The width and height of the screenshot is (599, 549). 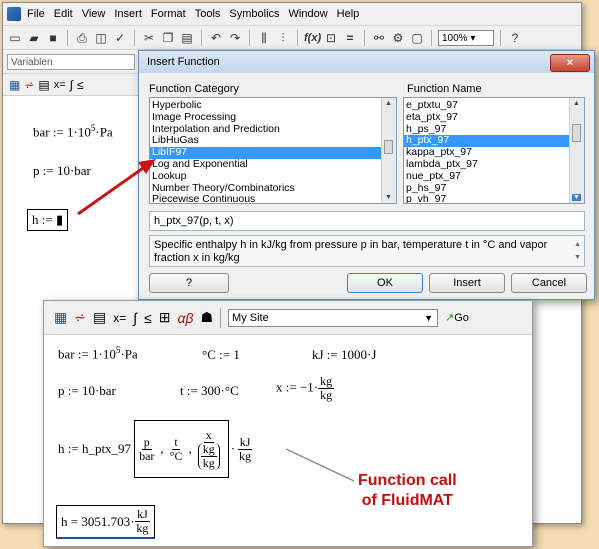 I want to click on degc-definition: °C := 1, so click(x=221, y=355).